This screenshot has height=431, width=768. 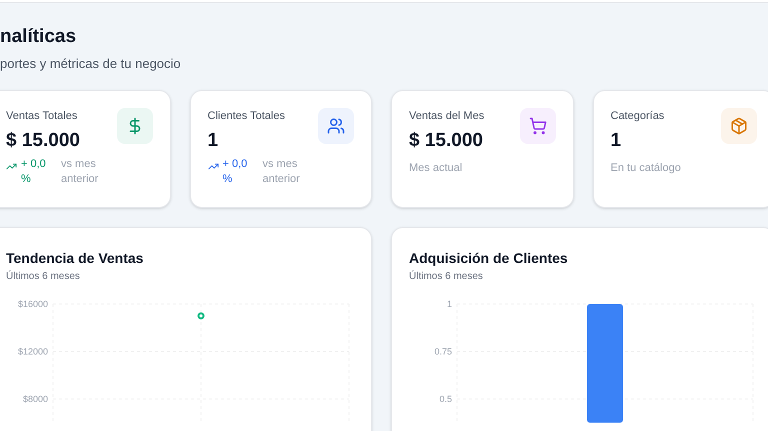 What do you see at coordinates (638, 116) in the screenshot?
I see `stat-label: Categorías` at bounding box center [638, 116].